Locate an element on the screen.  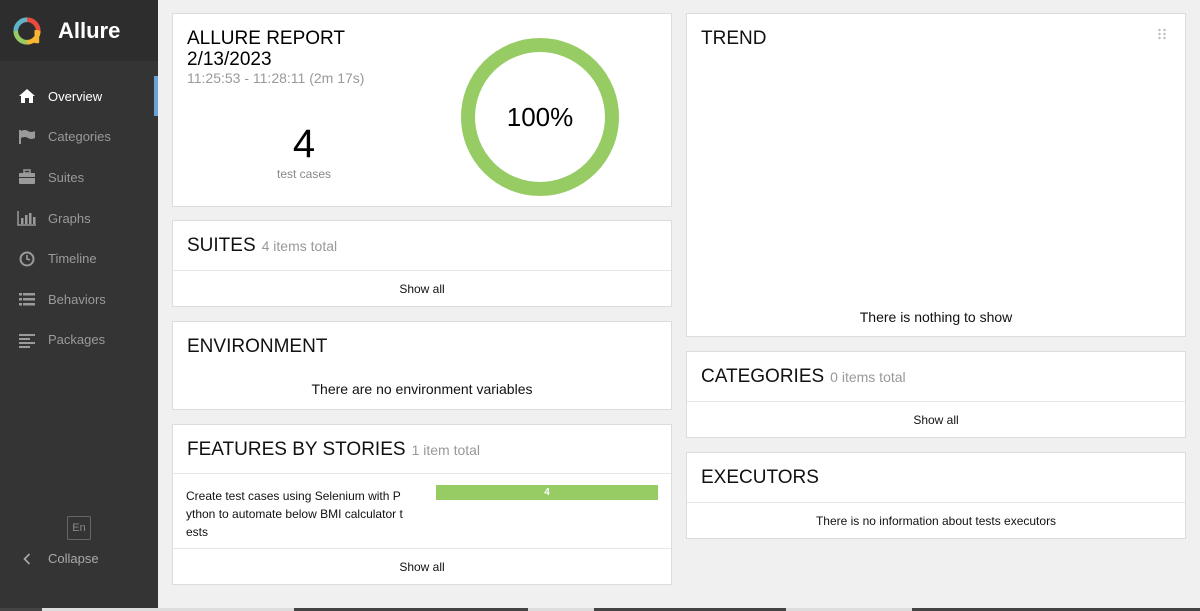
sidebar-item-label: Behaviors is located at coordinates (77, 299).